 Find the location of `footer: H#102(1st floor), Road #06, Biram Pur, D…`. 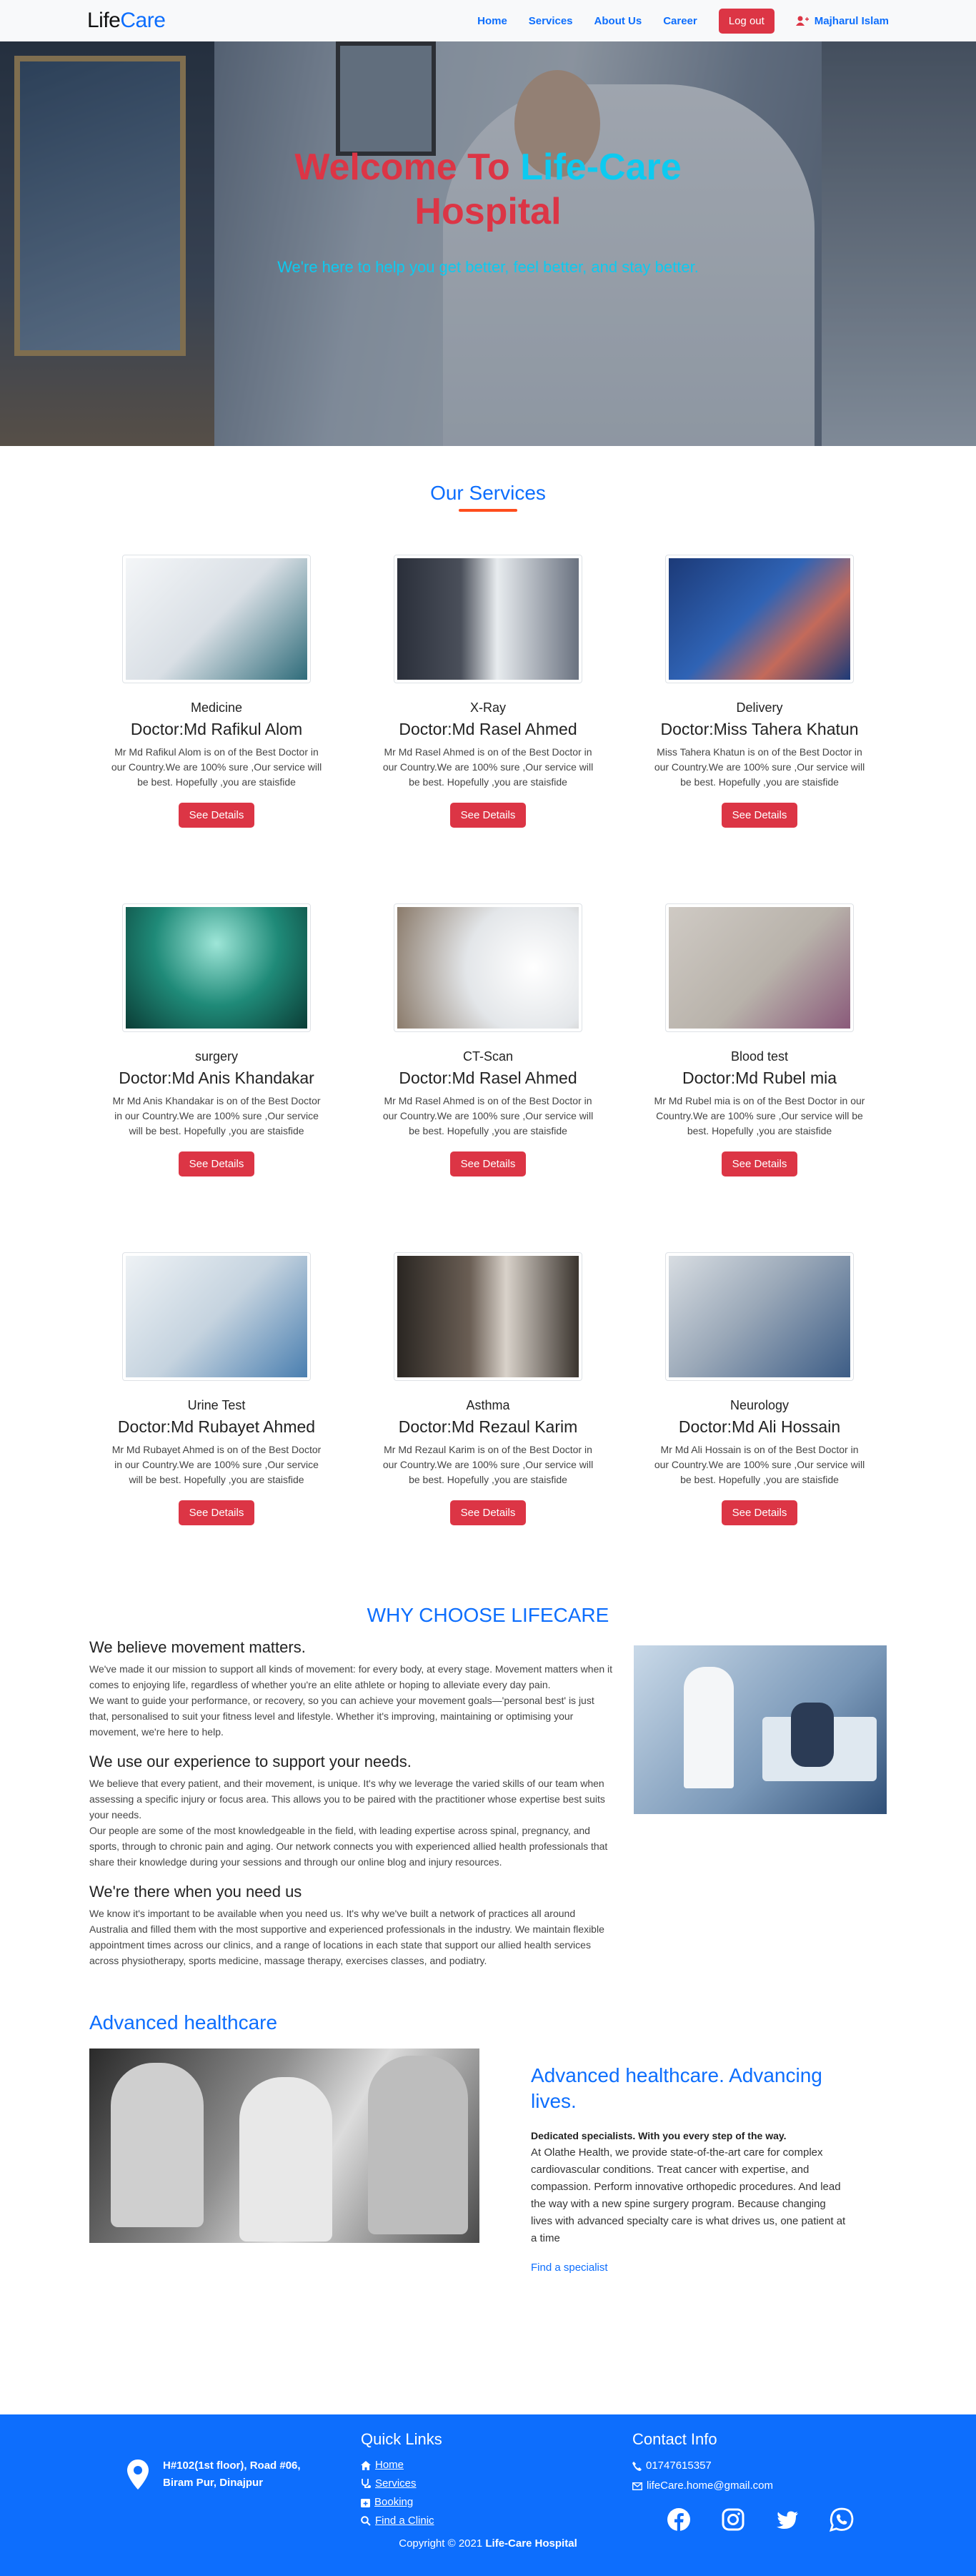

footer: H#102(1st floor), Road #06, Biram Pur, D… is located at coordinates (488, 2495).